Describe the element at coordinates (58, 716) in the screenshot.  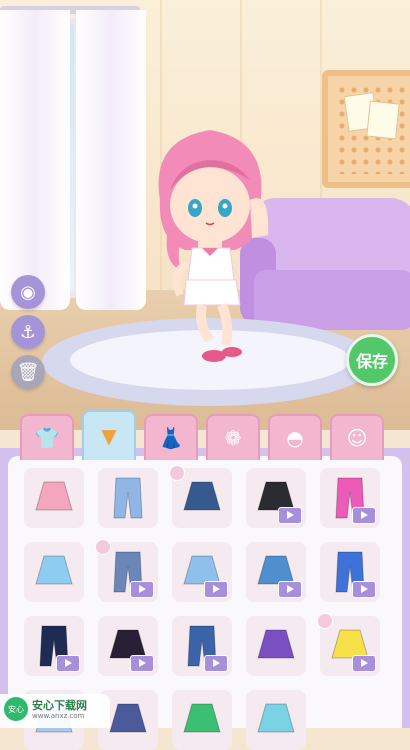
I see `watermark-sub: www.anxz.com` at that location.